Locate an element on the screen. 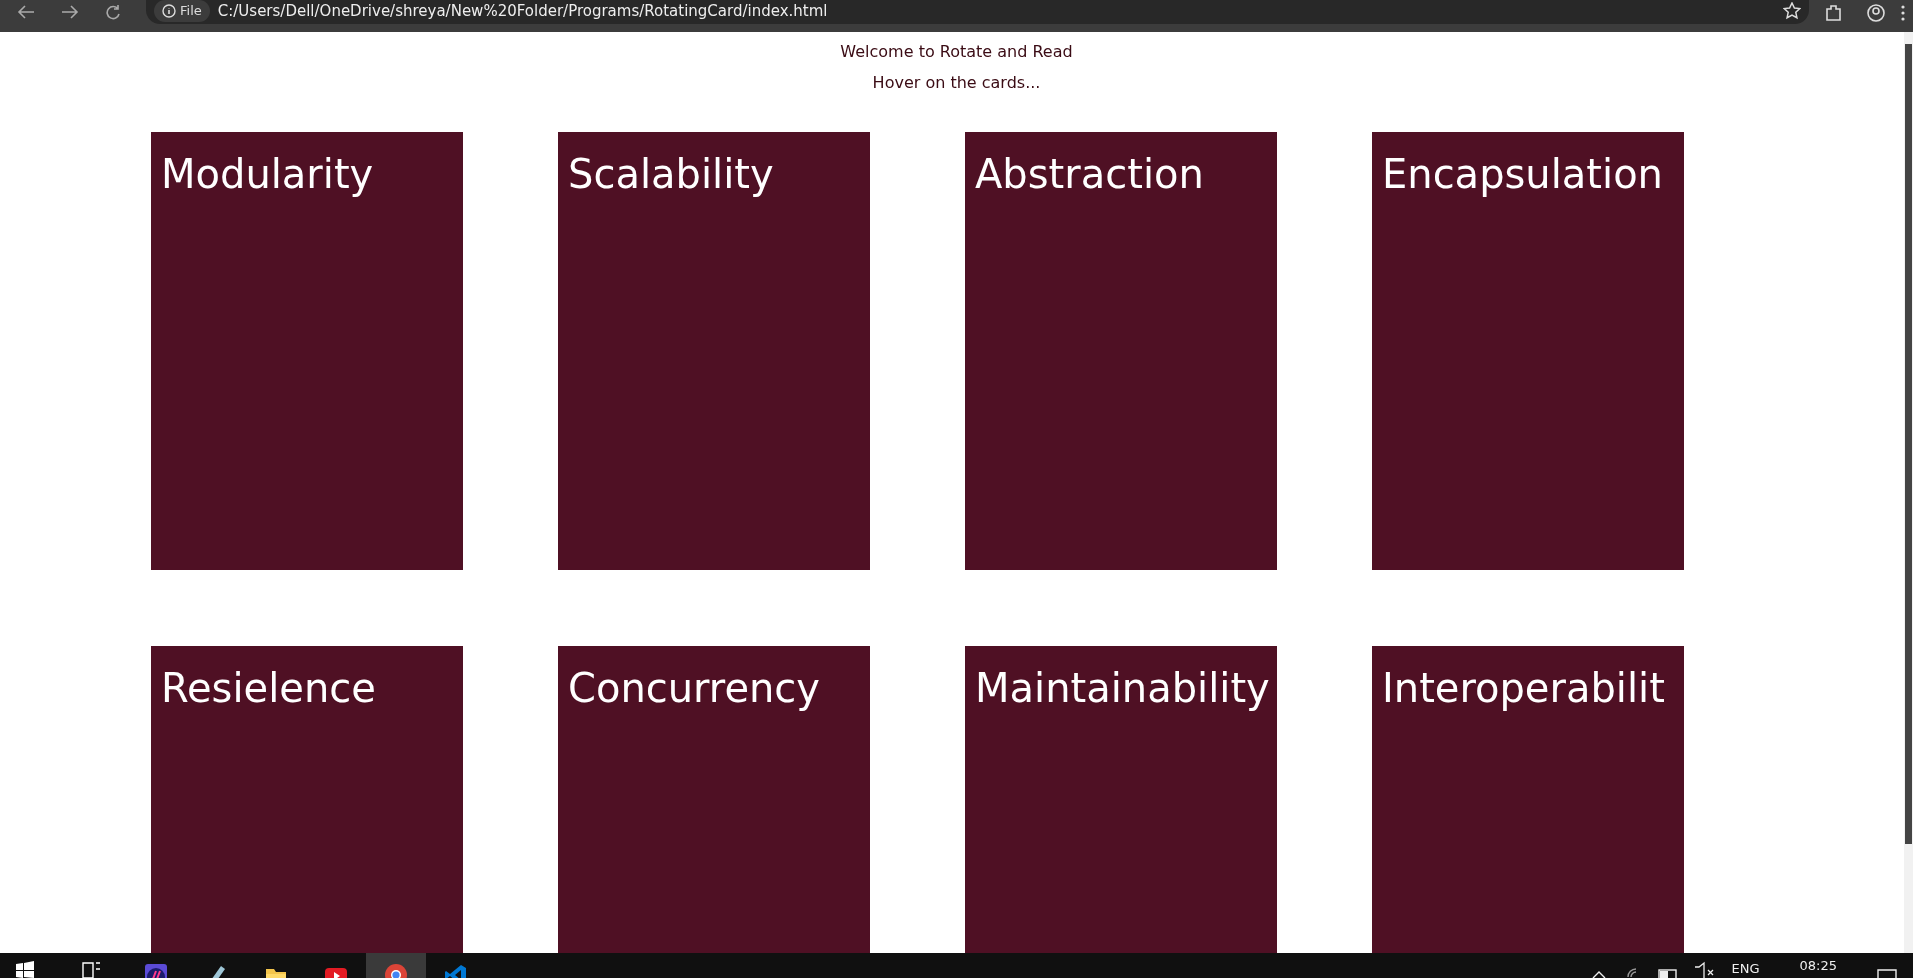 The image size is (1913, 978). info-icon is located at coordinates (169, 11).